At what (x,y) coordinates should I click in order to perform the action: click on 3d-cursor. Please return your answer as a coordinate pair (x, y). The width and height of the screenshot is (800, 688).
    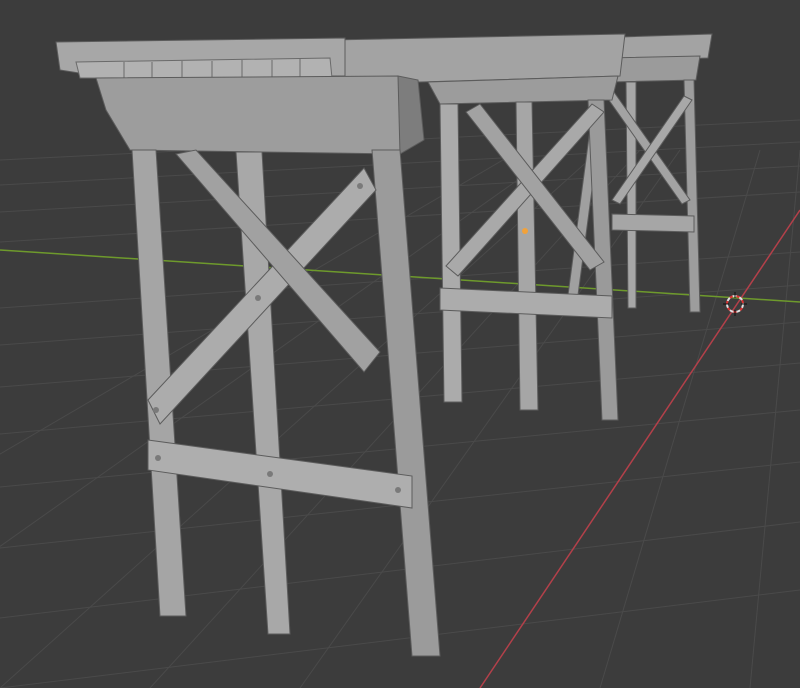
    Looking at the image, I should click on (735, 304).